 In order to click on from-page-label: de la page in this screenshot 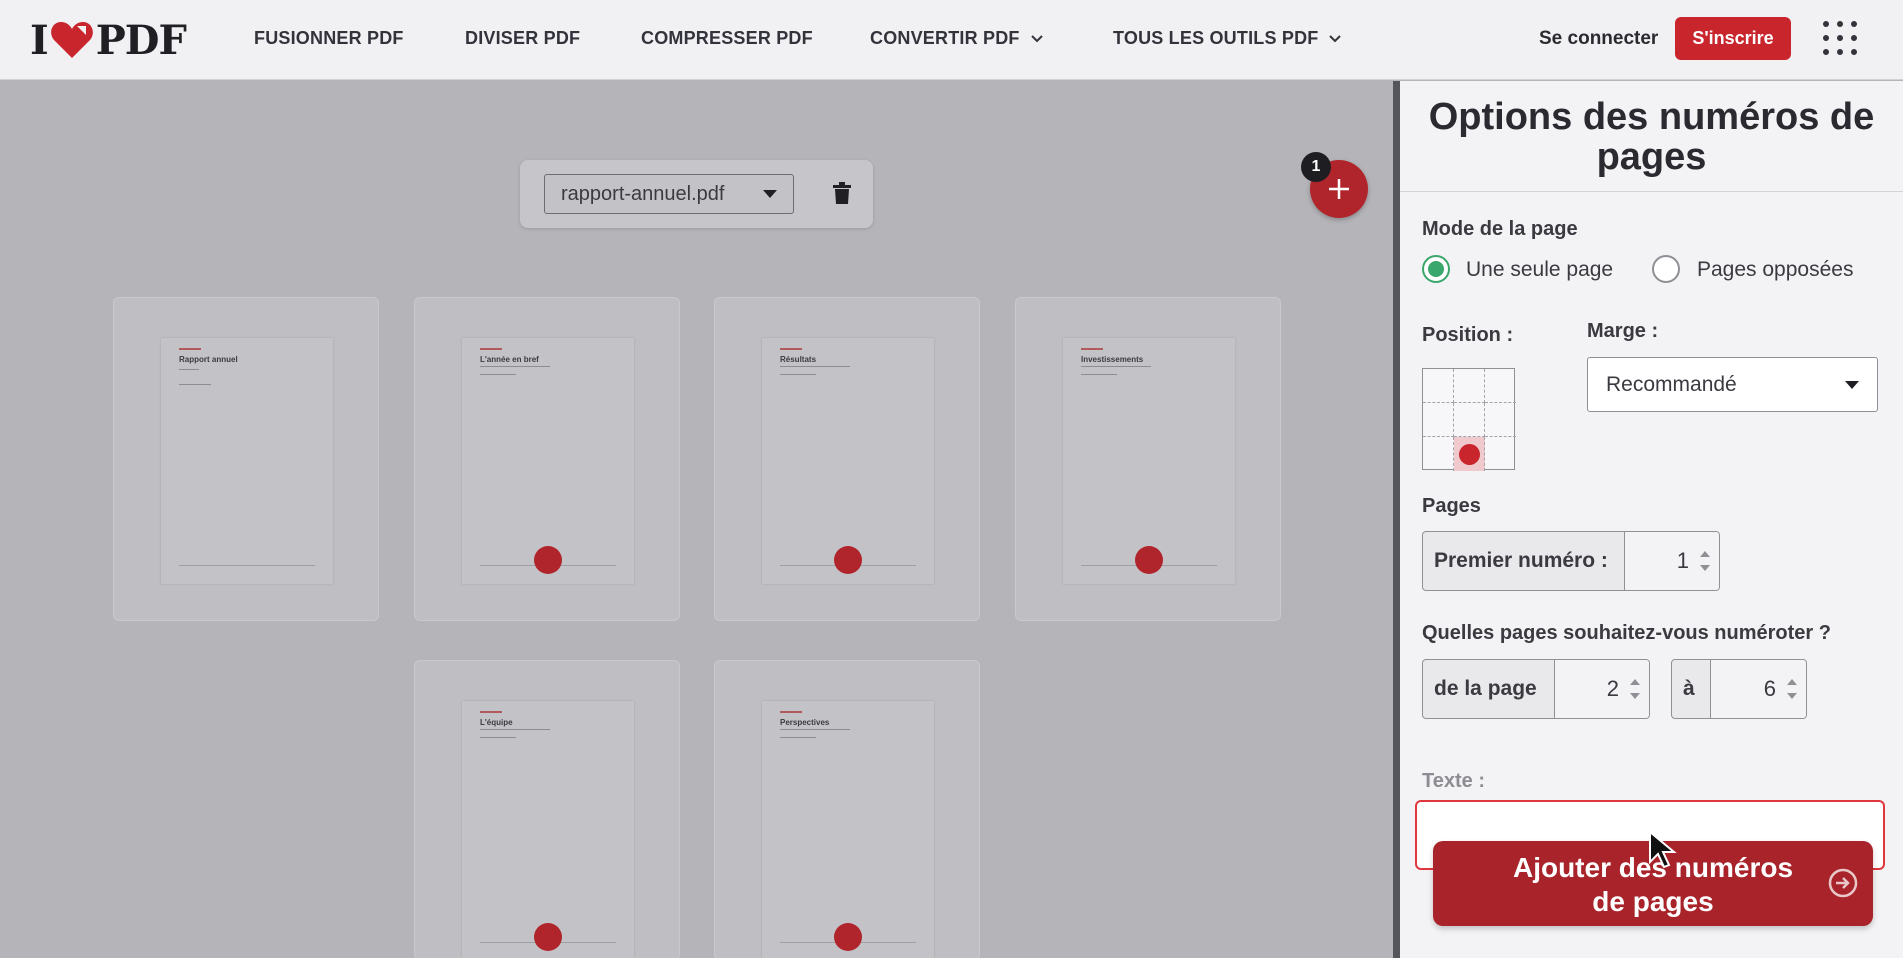, I will do `click(1485, 688)`.